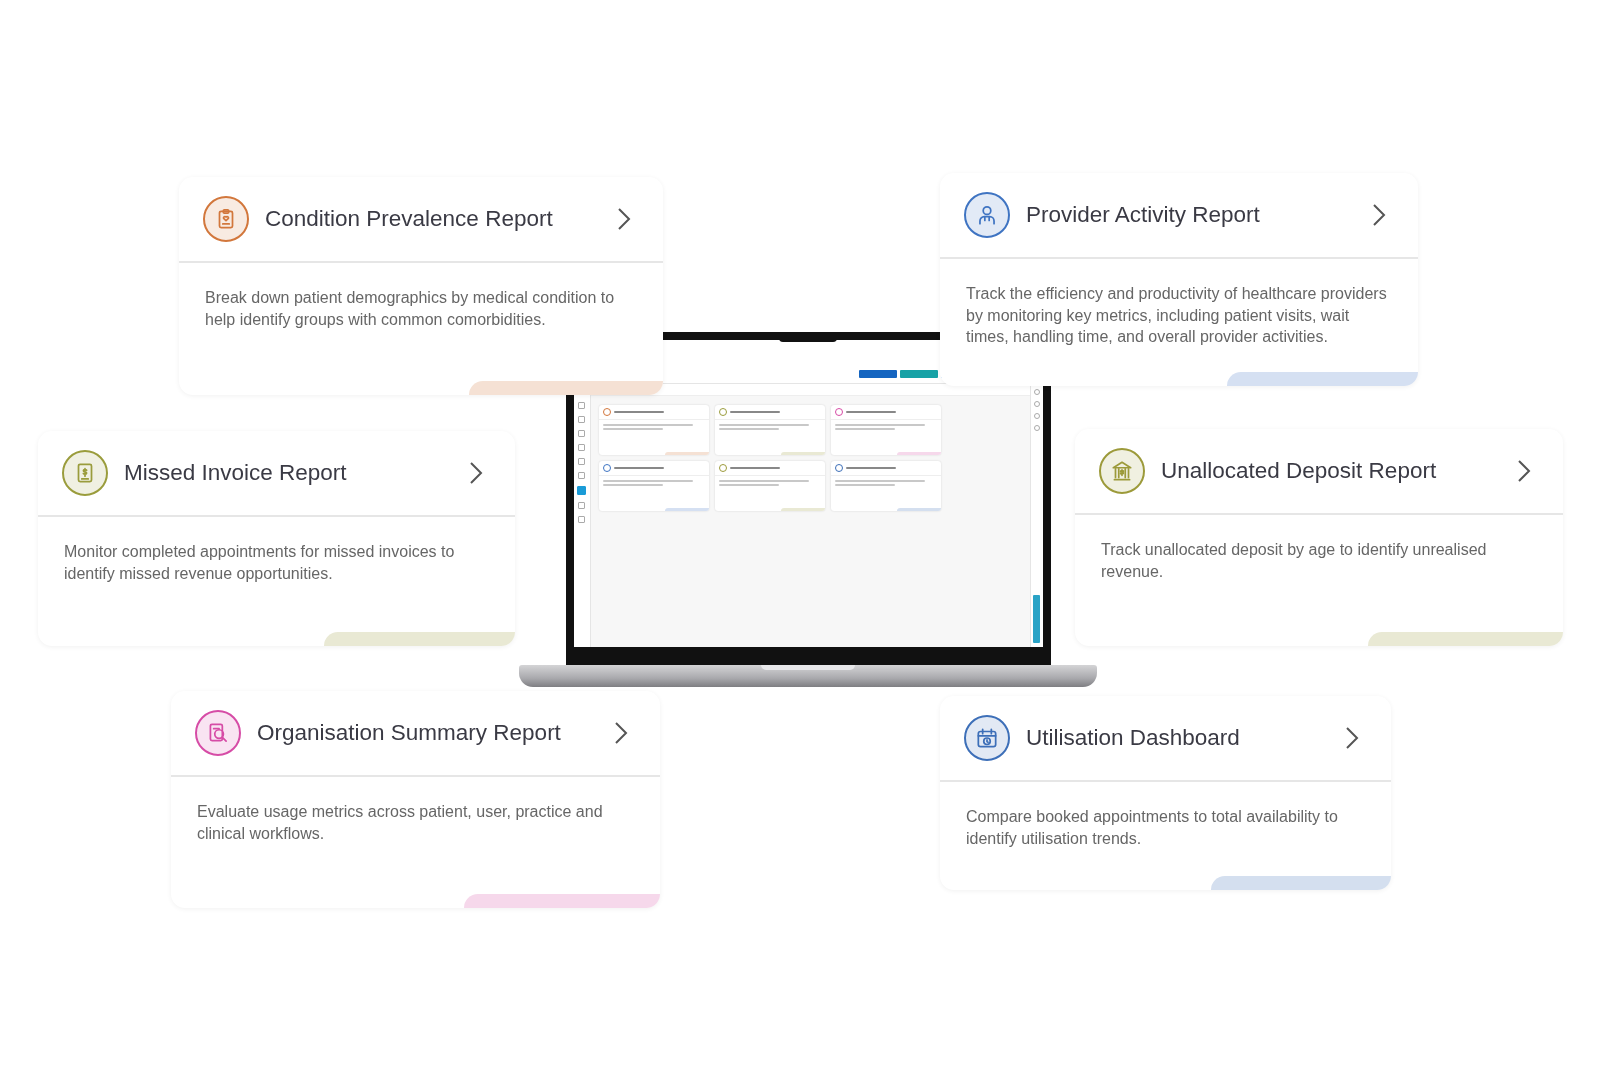 The image size is (1600, 1080). I want to click on report-card: Utilisation Dashboard Compare booked appointments to total availability to identify utilisation trends., so click(1165, 793).